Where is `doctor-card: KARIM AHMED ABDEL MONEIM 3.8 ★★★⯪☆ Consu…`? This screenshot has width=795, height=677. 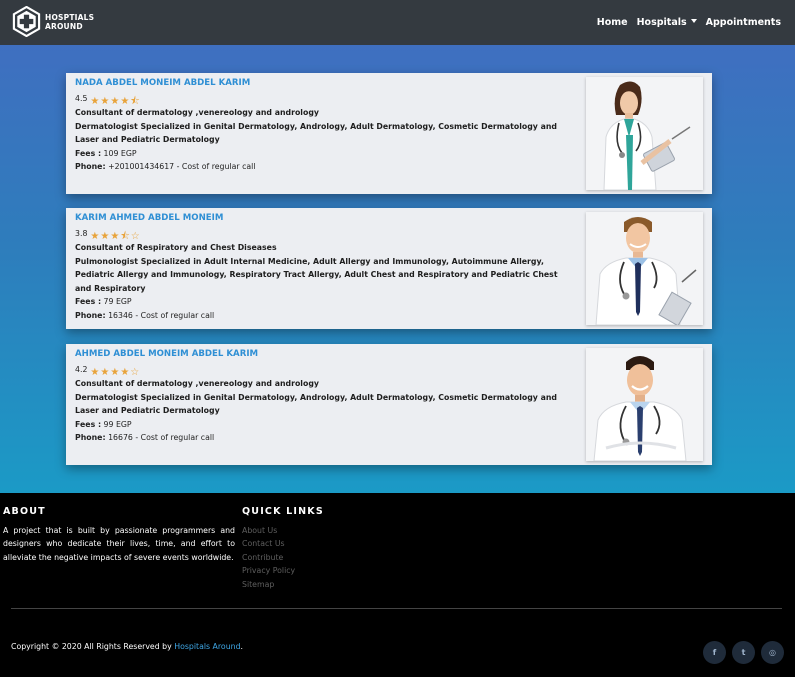
doctor-card: KARIM AHMED ABDEL MONEIM 3.8 ★★★⯪☆ Consu… is located at coordinates (389, 268).